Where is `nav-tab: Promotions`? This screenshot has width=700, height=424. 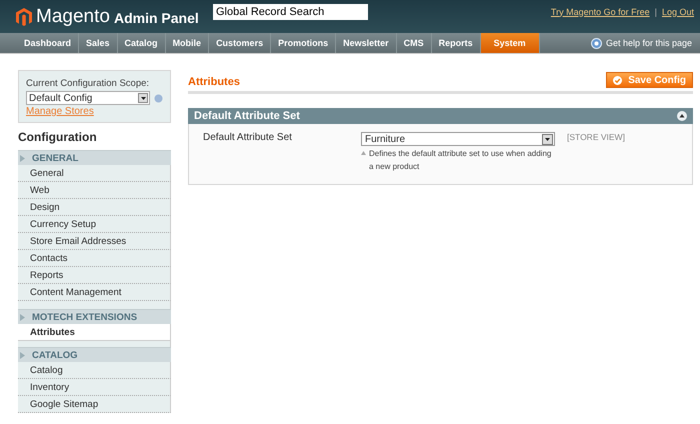
nav-tab: Promotions is located at coordinates (303, 43).